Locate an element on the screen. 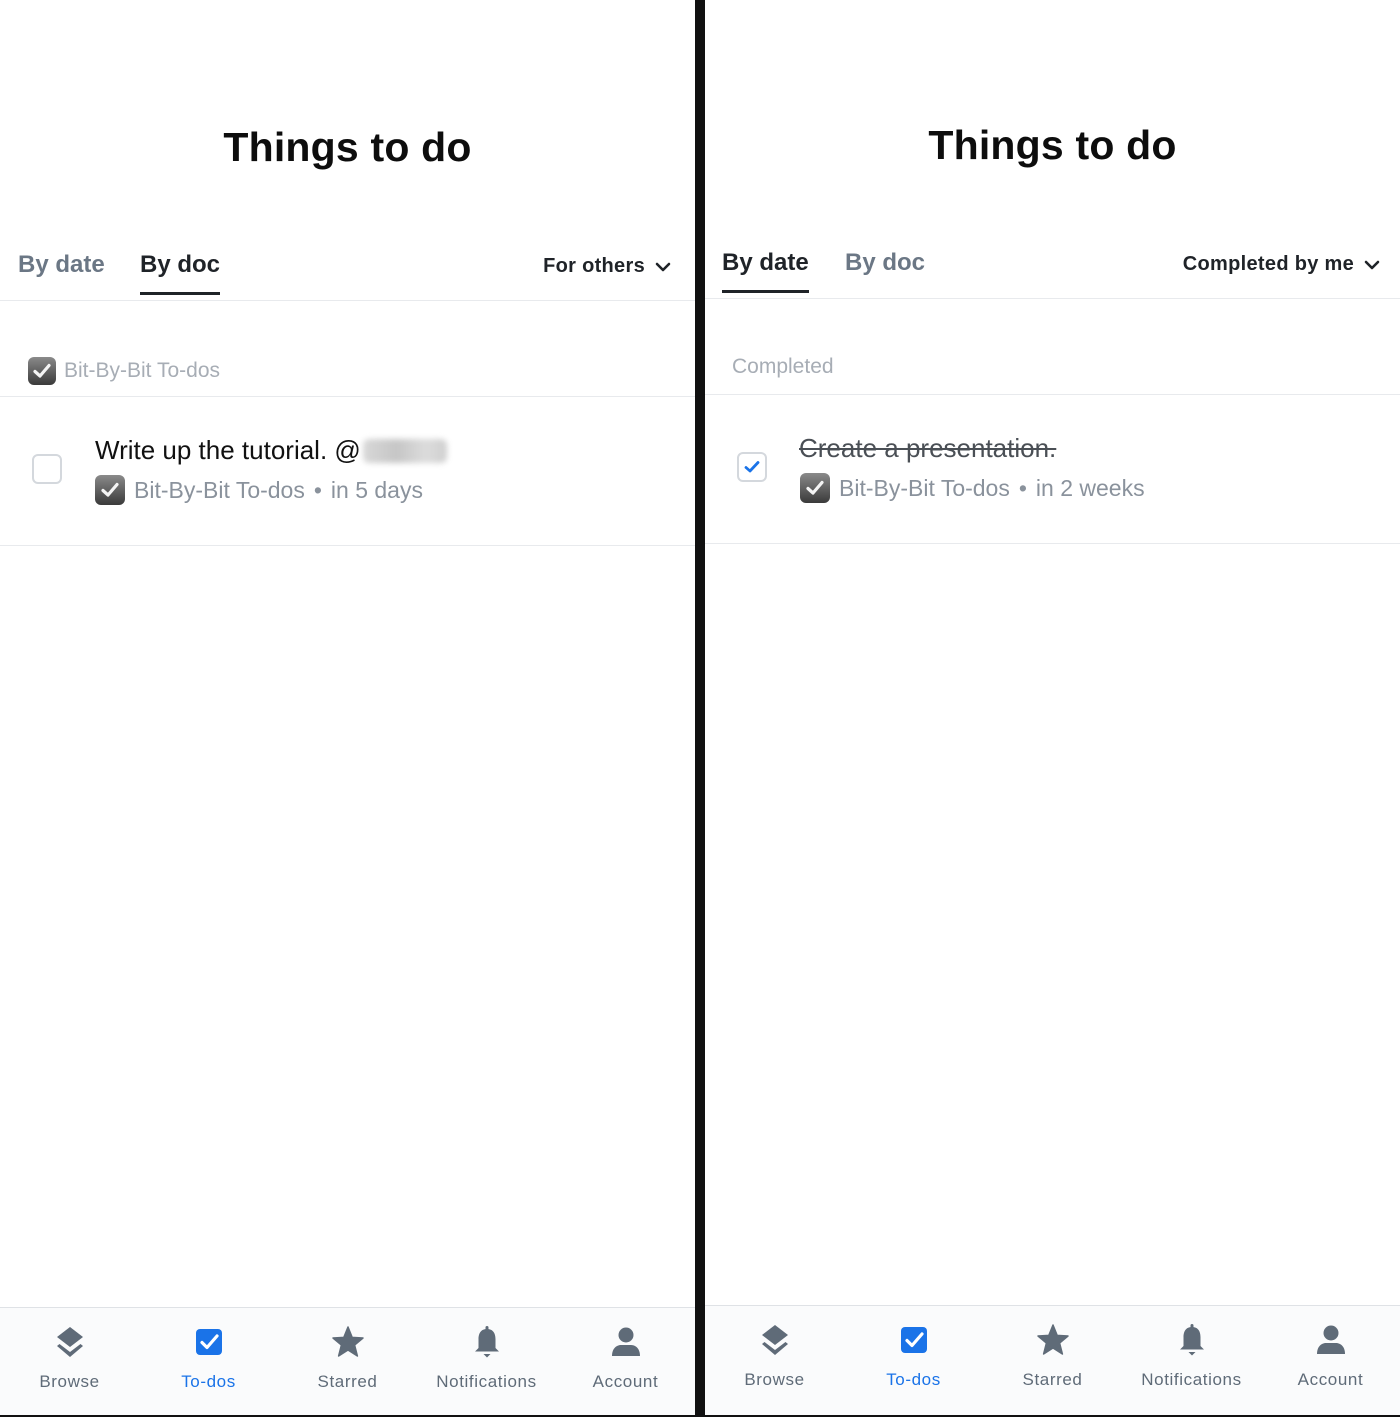 The width and height of the screenshot is (1400, 1417). task-checkbox is located at coordinates (47, 469).